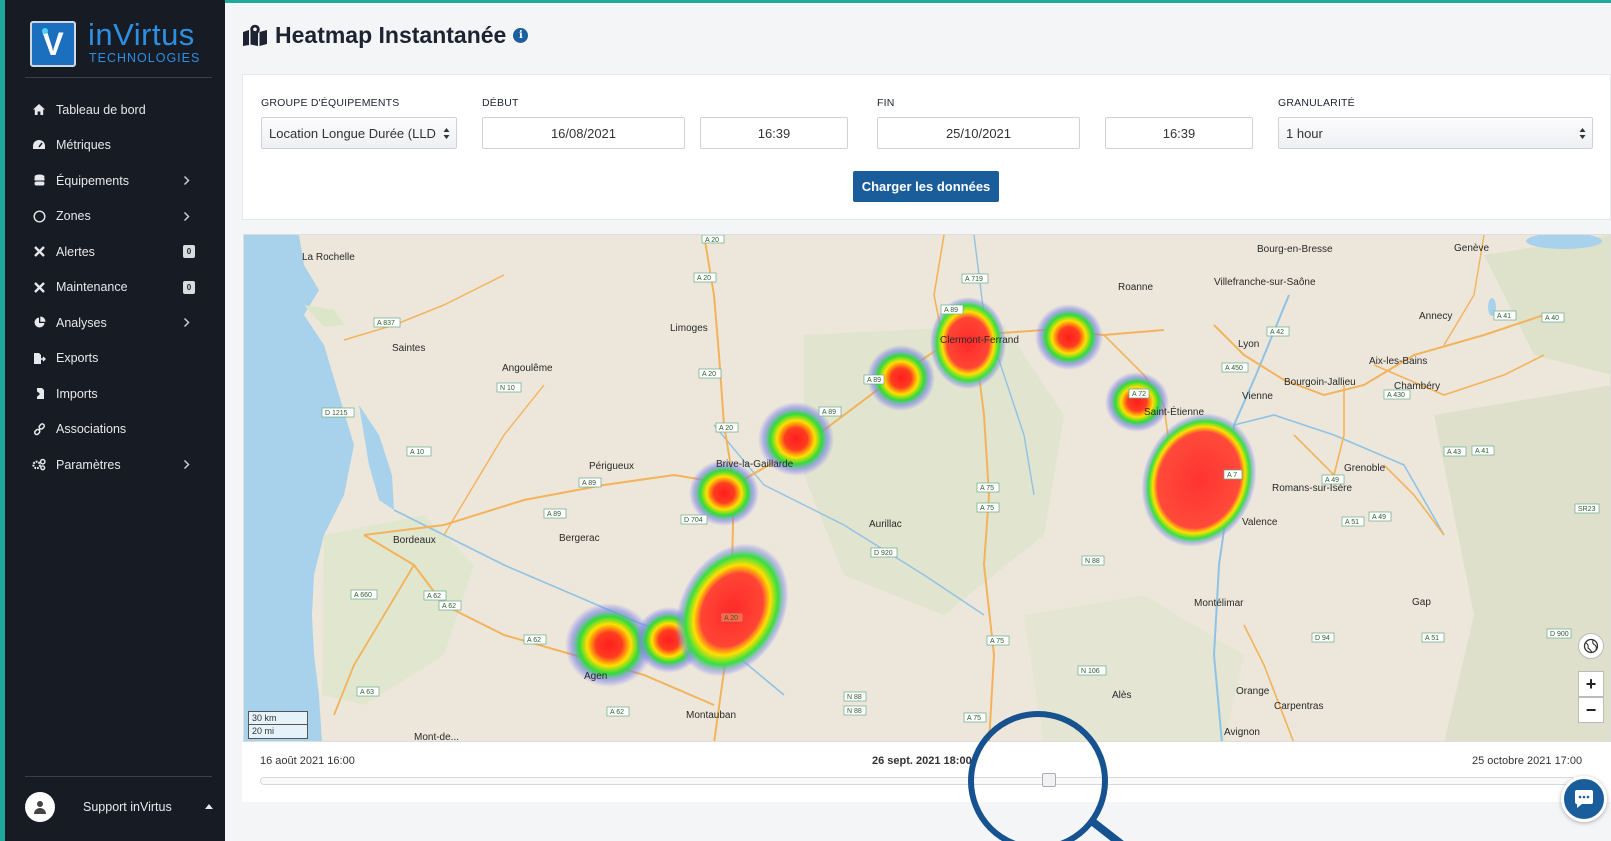  What do you see at coordinates (611, 466) in the screenshot?
I see `svg-text: Périgueux` at bounding box center [611, 466].